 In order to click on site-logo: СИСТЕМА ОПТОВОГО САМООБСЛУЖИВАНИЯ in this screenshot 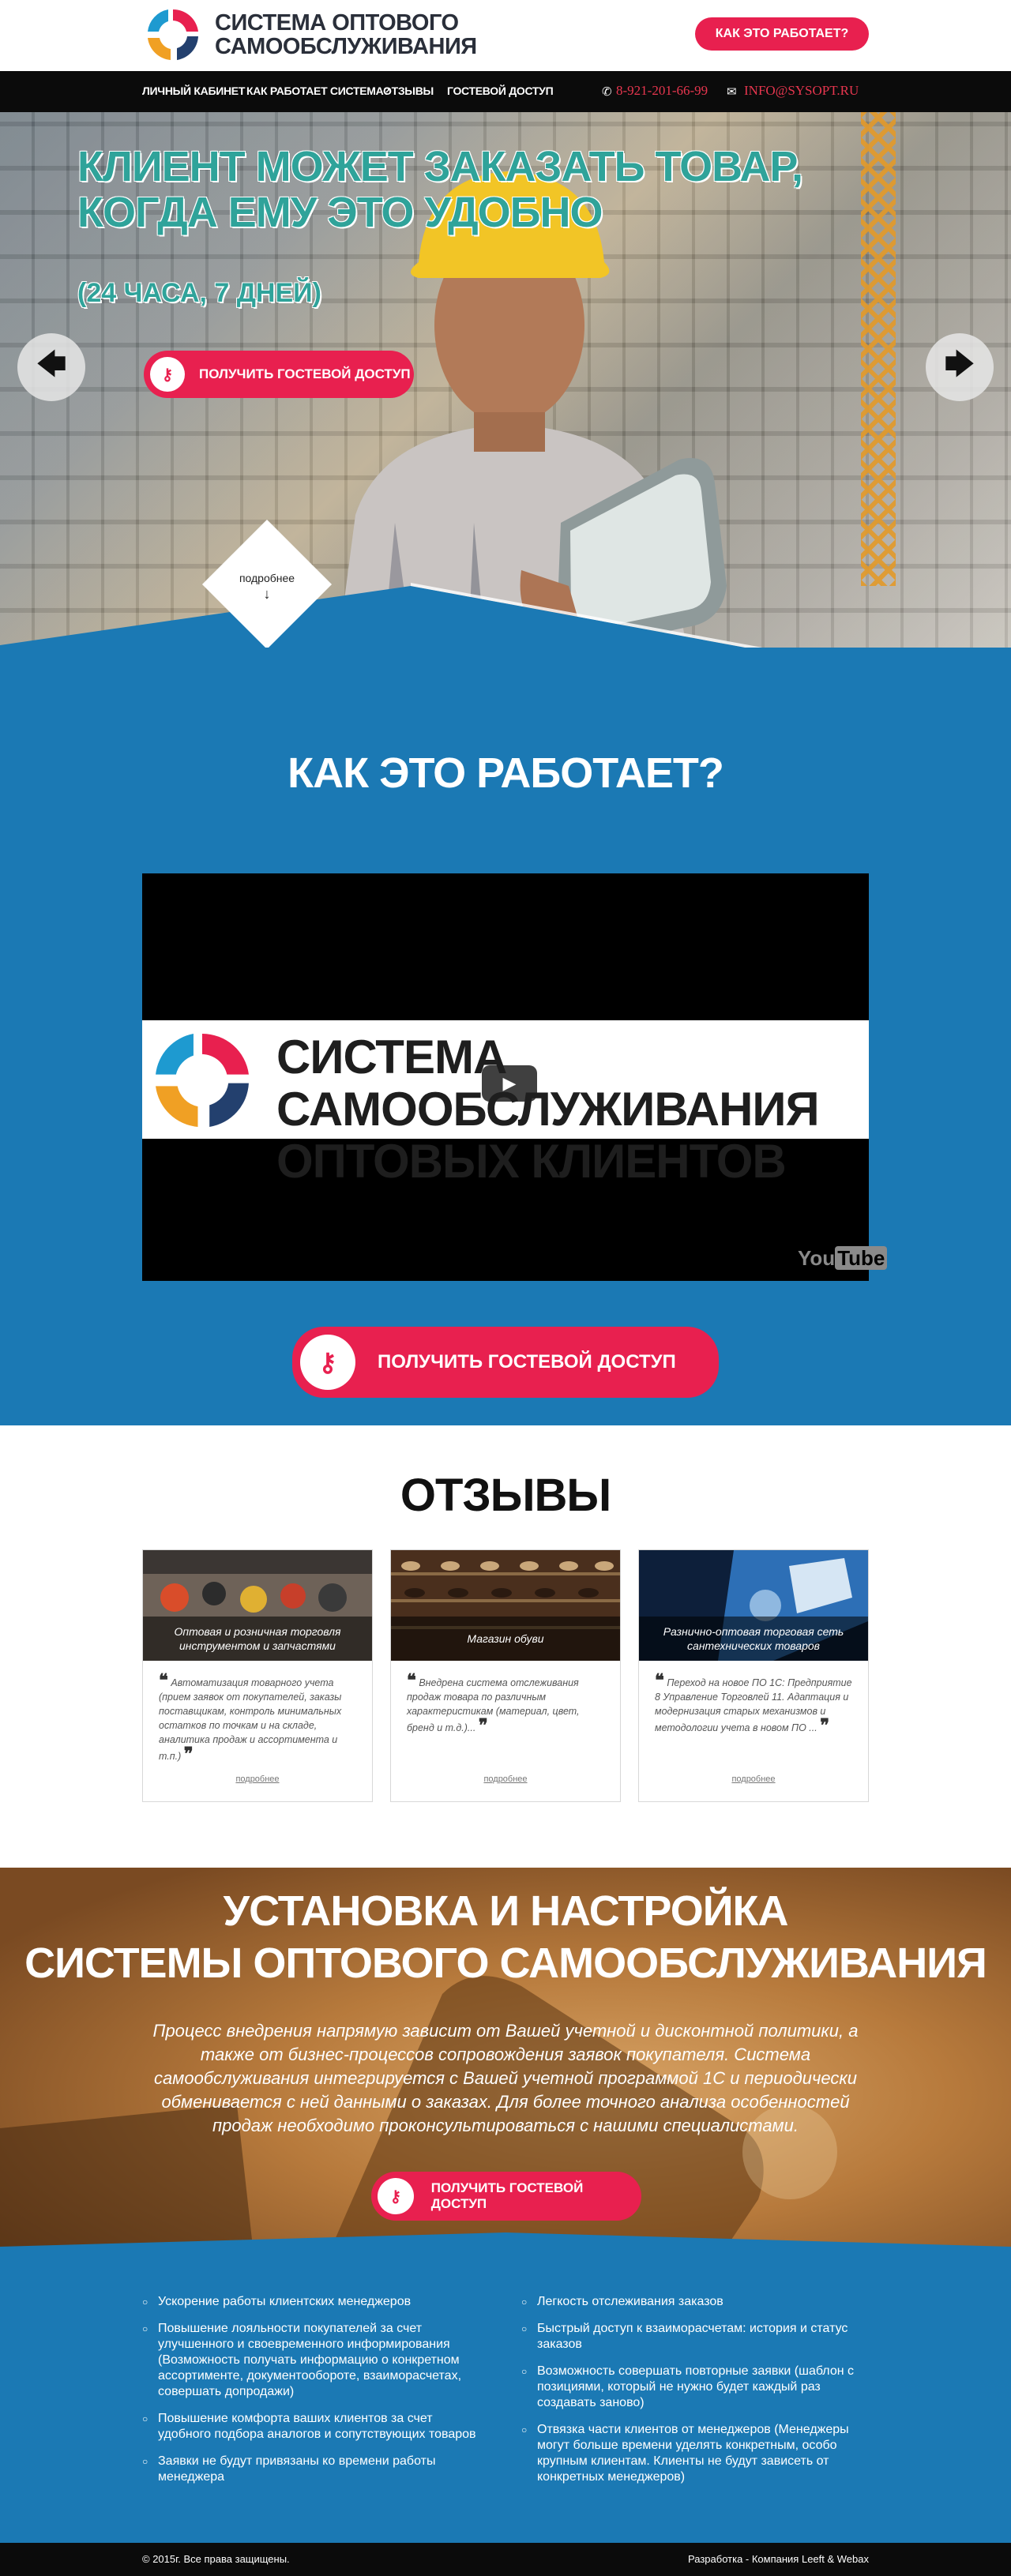, I will do `click(309, 35)`.